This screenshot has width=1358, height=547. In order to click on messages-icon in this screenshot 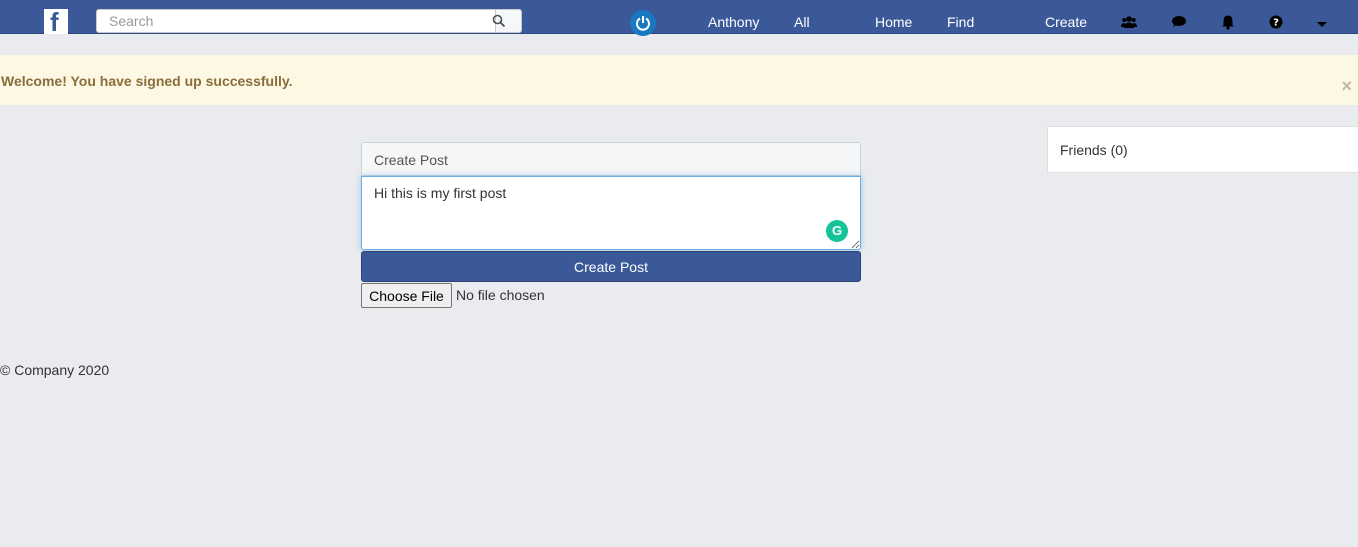, I will do `click(1179, 22)`.